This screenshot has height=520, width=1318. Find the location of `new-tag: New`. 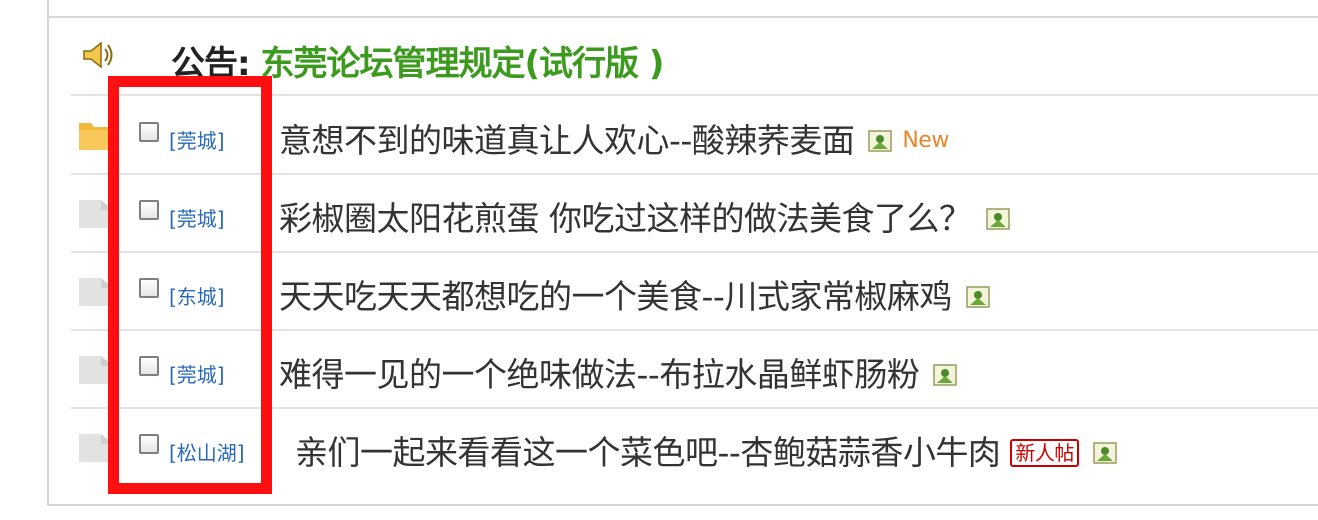

new-tag: New is located at coordinates (925, 140).